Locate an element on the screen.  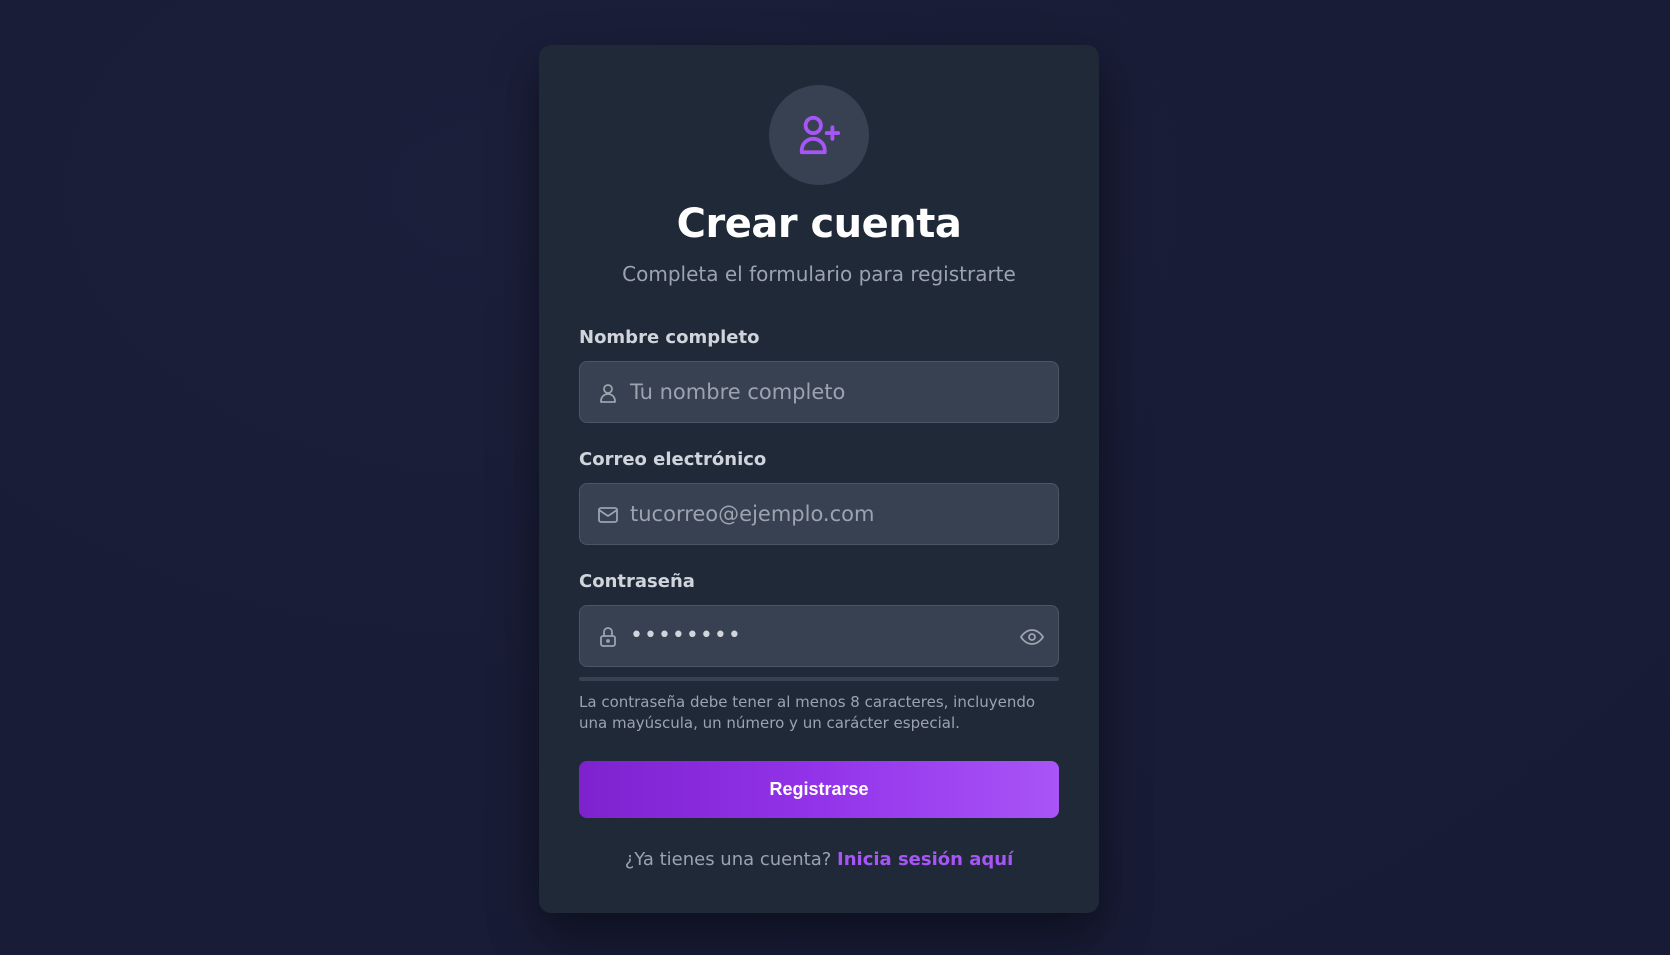
login-link: Inicia sesión aquí is located at coordinates (925, 859).